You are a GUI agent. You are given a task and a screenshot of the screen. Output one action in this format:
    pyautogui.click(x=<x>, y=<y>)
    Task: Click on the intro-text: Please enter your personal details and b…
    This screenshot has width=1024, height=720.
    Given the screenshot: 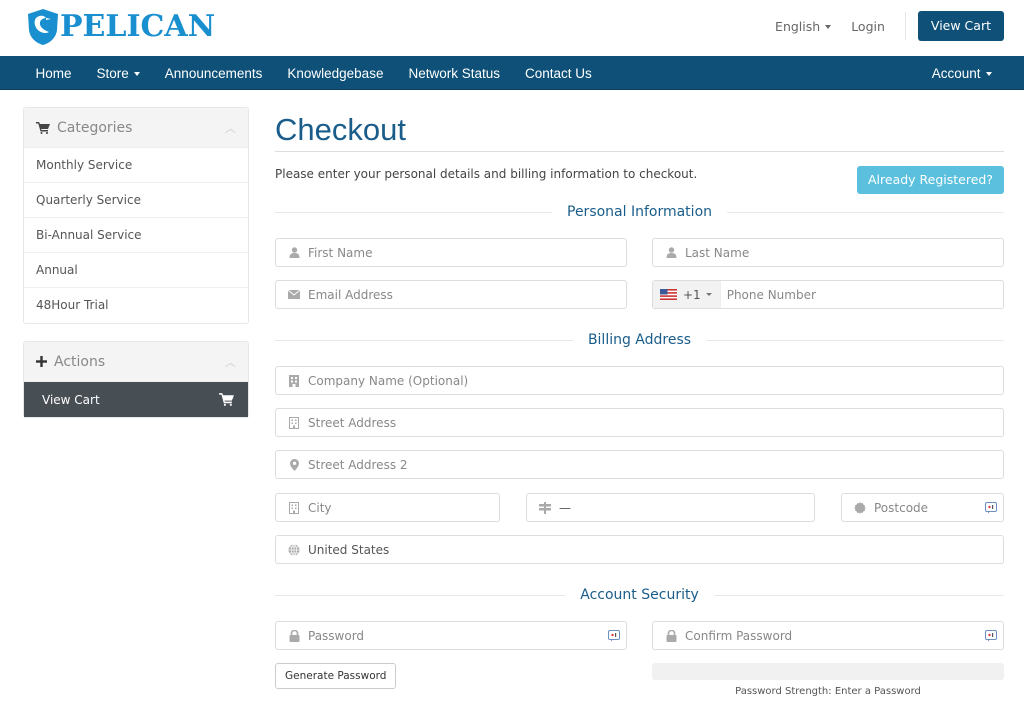 What is the action you would take?
    pyautogui.click(x=486, y=174)
    